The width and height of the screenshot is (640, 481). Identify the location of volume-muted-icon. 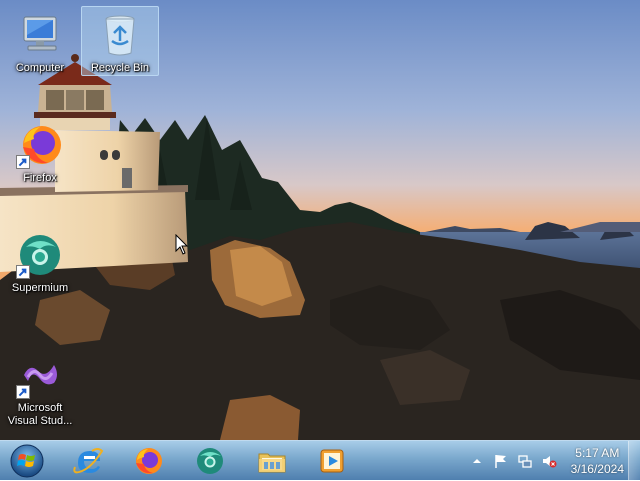
(549, 461).